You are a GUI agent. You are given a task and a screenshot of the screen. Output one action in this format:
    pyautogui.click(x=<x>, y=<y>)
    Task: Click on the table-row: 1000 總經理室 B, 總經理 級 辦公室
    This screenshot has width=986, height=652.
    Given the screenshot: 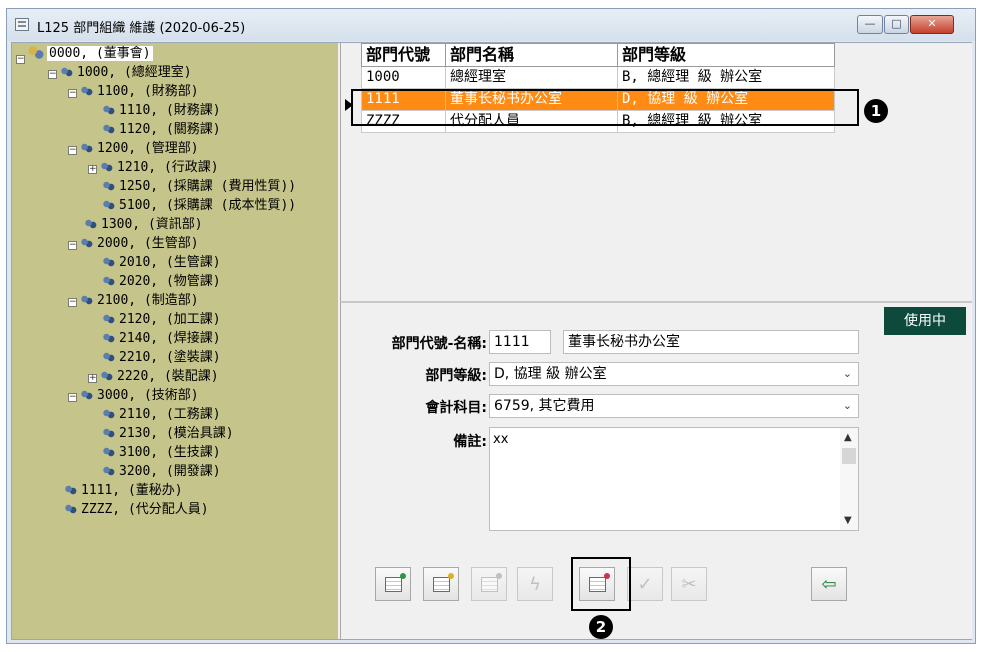 What is the action you would take?
    pyautogui.click(x=598, y=78)
    